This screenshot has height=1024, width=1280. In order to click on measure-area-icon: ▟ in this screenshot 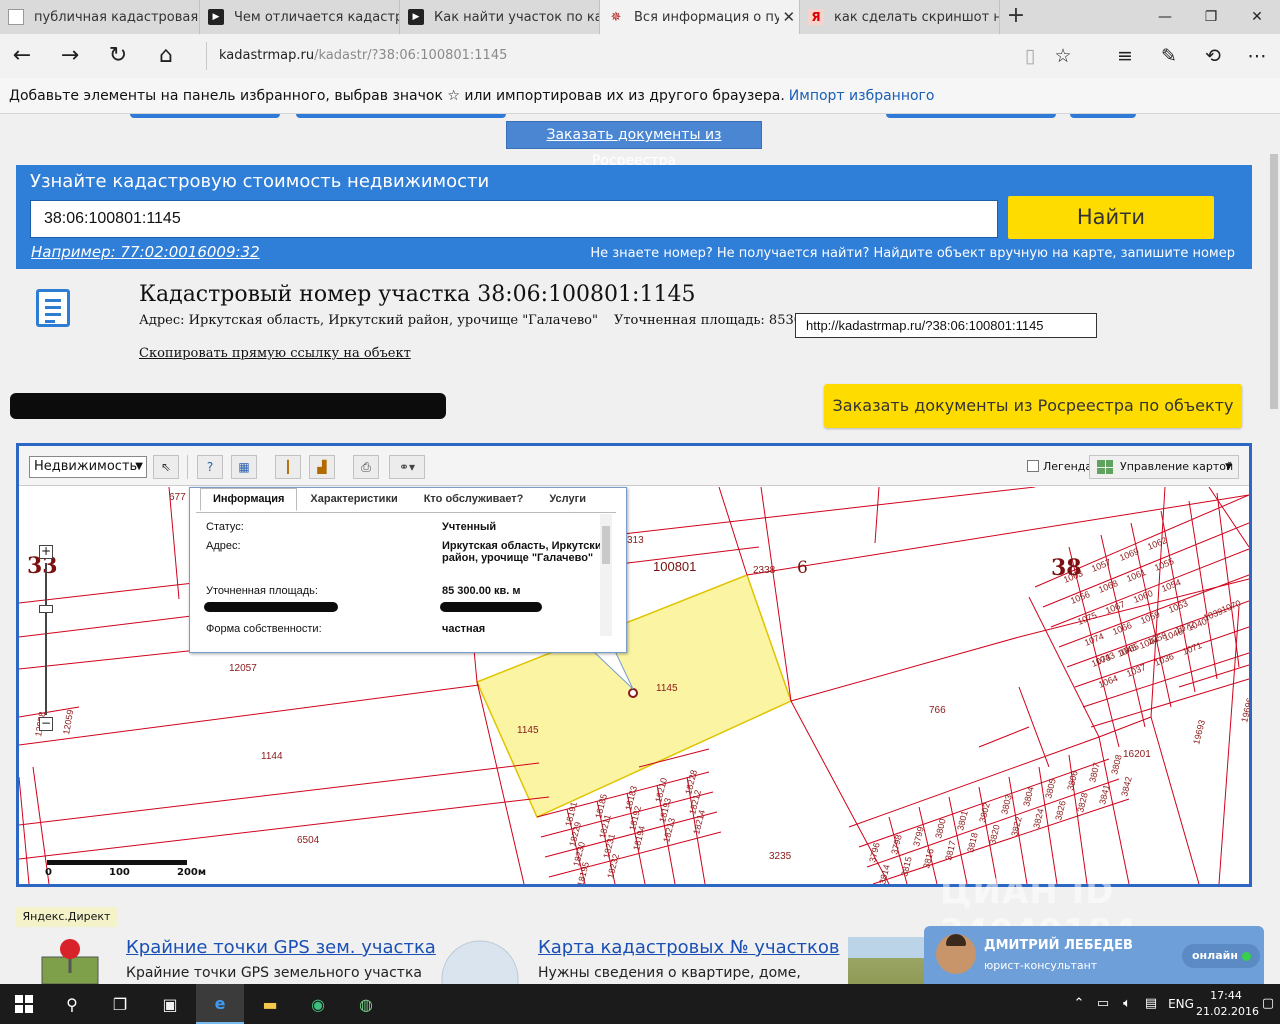, I will do `click(322, 467)`.